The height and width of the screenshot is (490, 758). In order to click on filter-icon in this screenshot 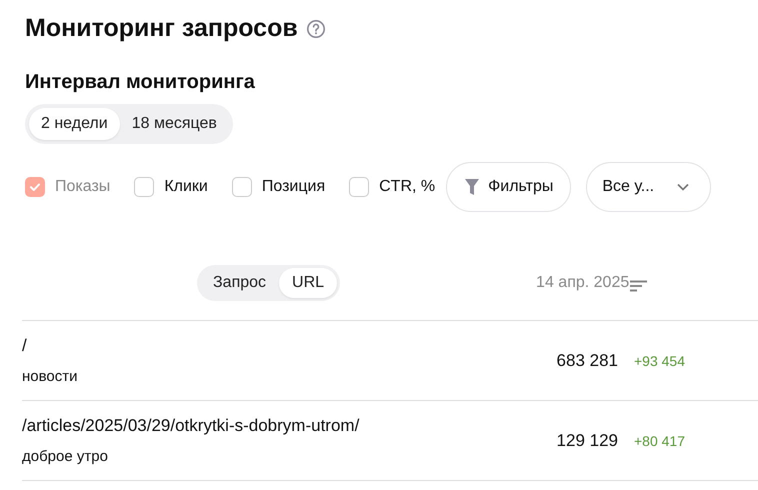, I will do `click(472, 187)`.